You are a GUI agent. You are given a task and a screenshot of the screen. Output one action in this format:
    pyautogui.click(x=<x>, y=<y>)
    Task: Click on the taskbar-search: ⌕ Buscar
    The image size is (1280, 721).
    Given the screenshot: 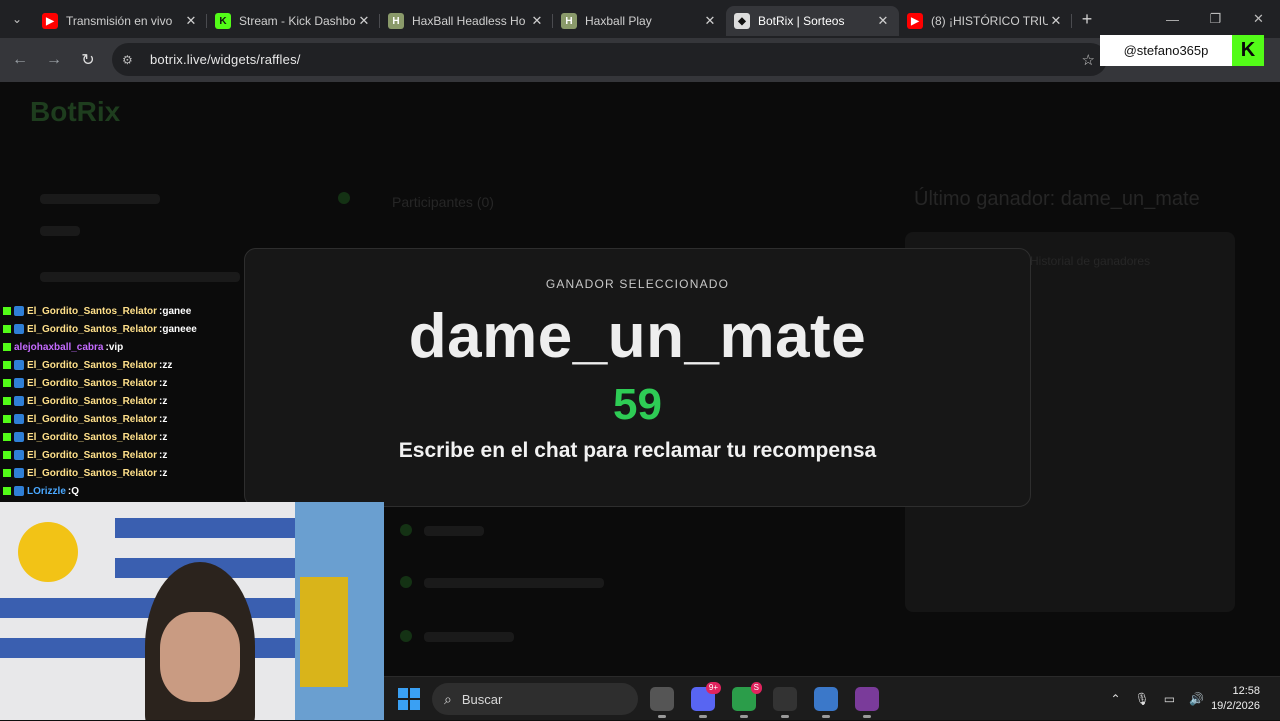 What is the action you would take?
    pyautogui.click(x=535, y=699)
    